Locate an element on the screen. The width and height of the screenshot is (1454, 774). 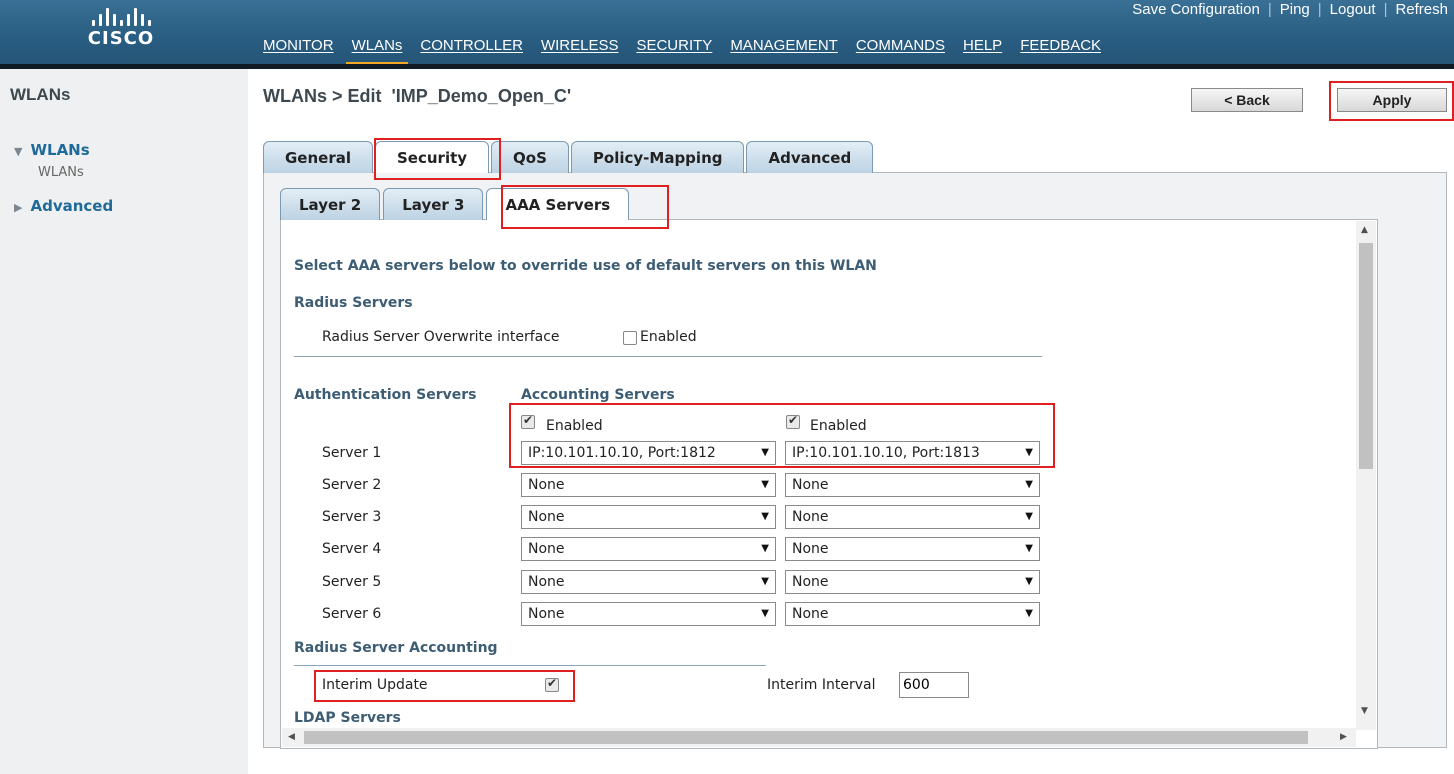
server-4-label: Server 4 is located at coordinates (352, 549).